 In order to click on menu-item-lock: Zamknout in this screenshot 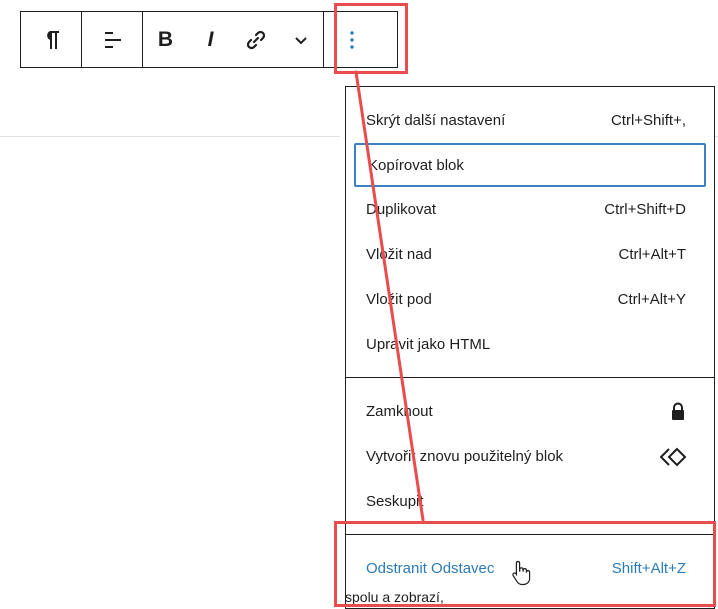, I will do `click(530, 411)`.